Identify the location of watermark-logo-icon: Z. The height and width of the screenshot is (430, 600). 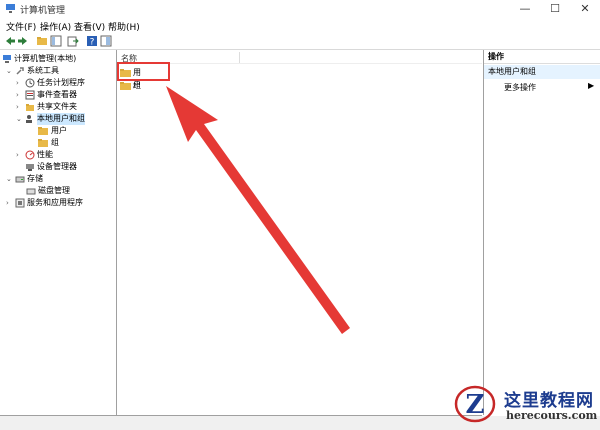
(475, 404).